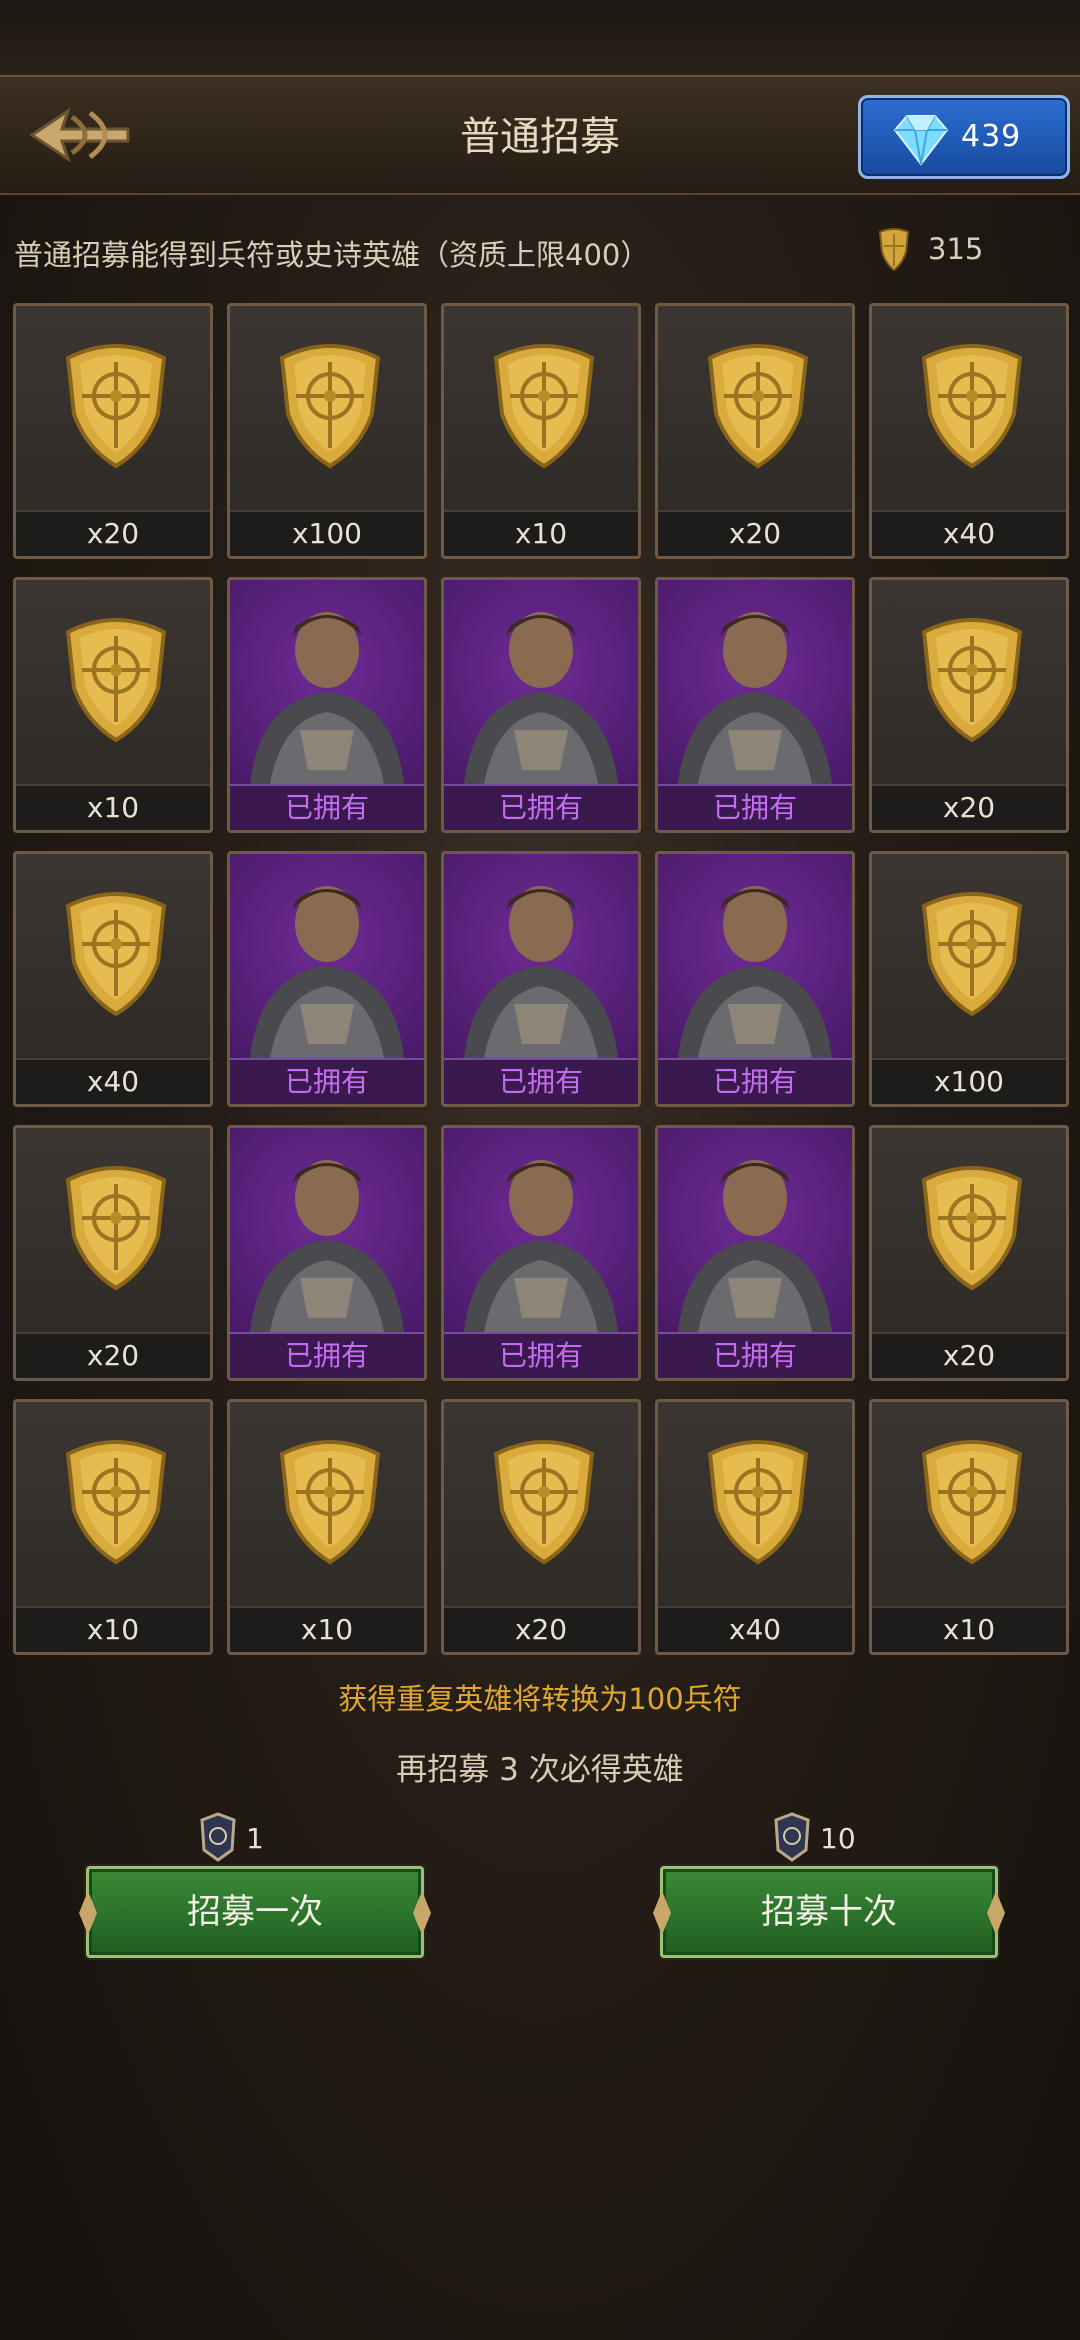 This screenshot has width=1080, height=2340. Describe the element at coordinates (332, 255) in the screenshot. I see `recruit-description: 普通招募能得到兵符或史诗英雄（资质上限400）` at that location.